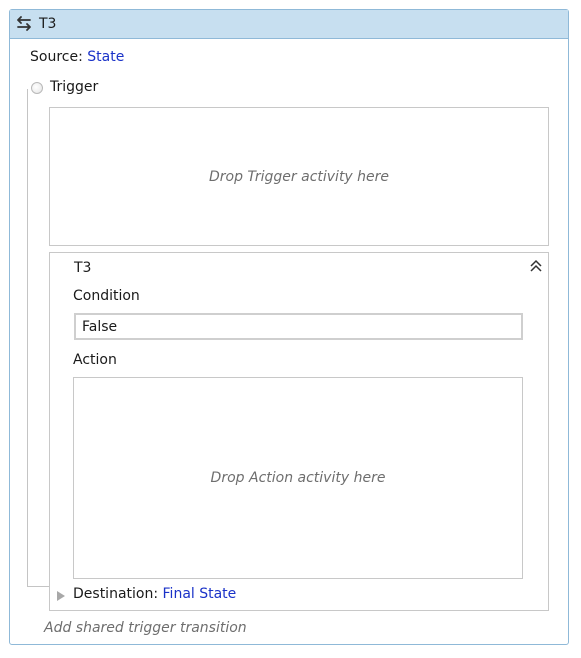 The image size is (581, 658). I want to click on double-chevron-up-icon, so click(536, 265).